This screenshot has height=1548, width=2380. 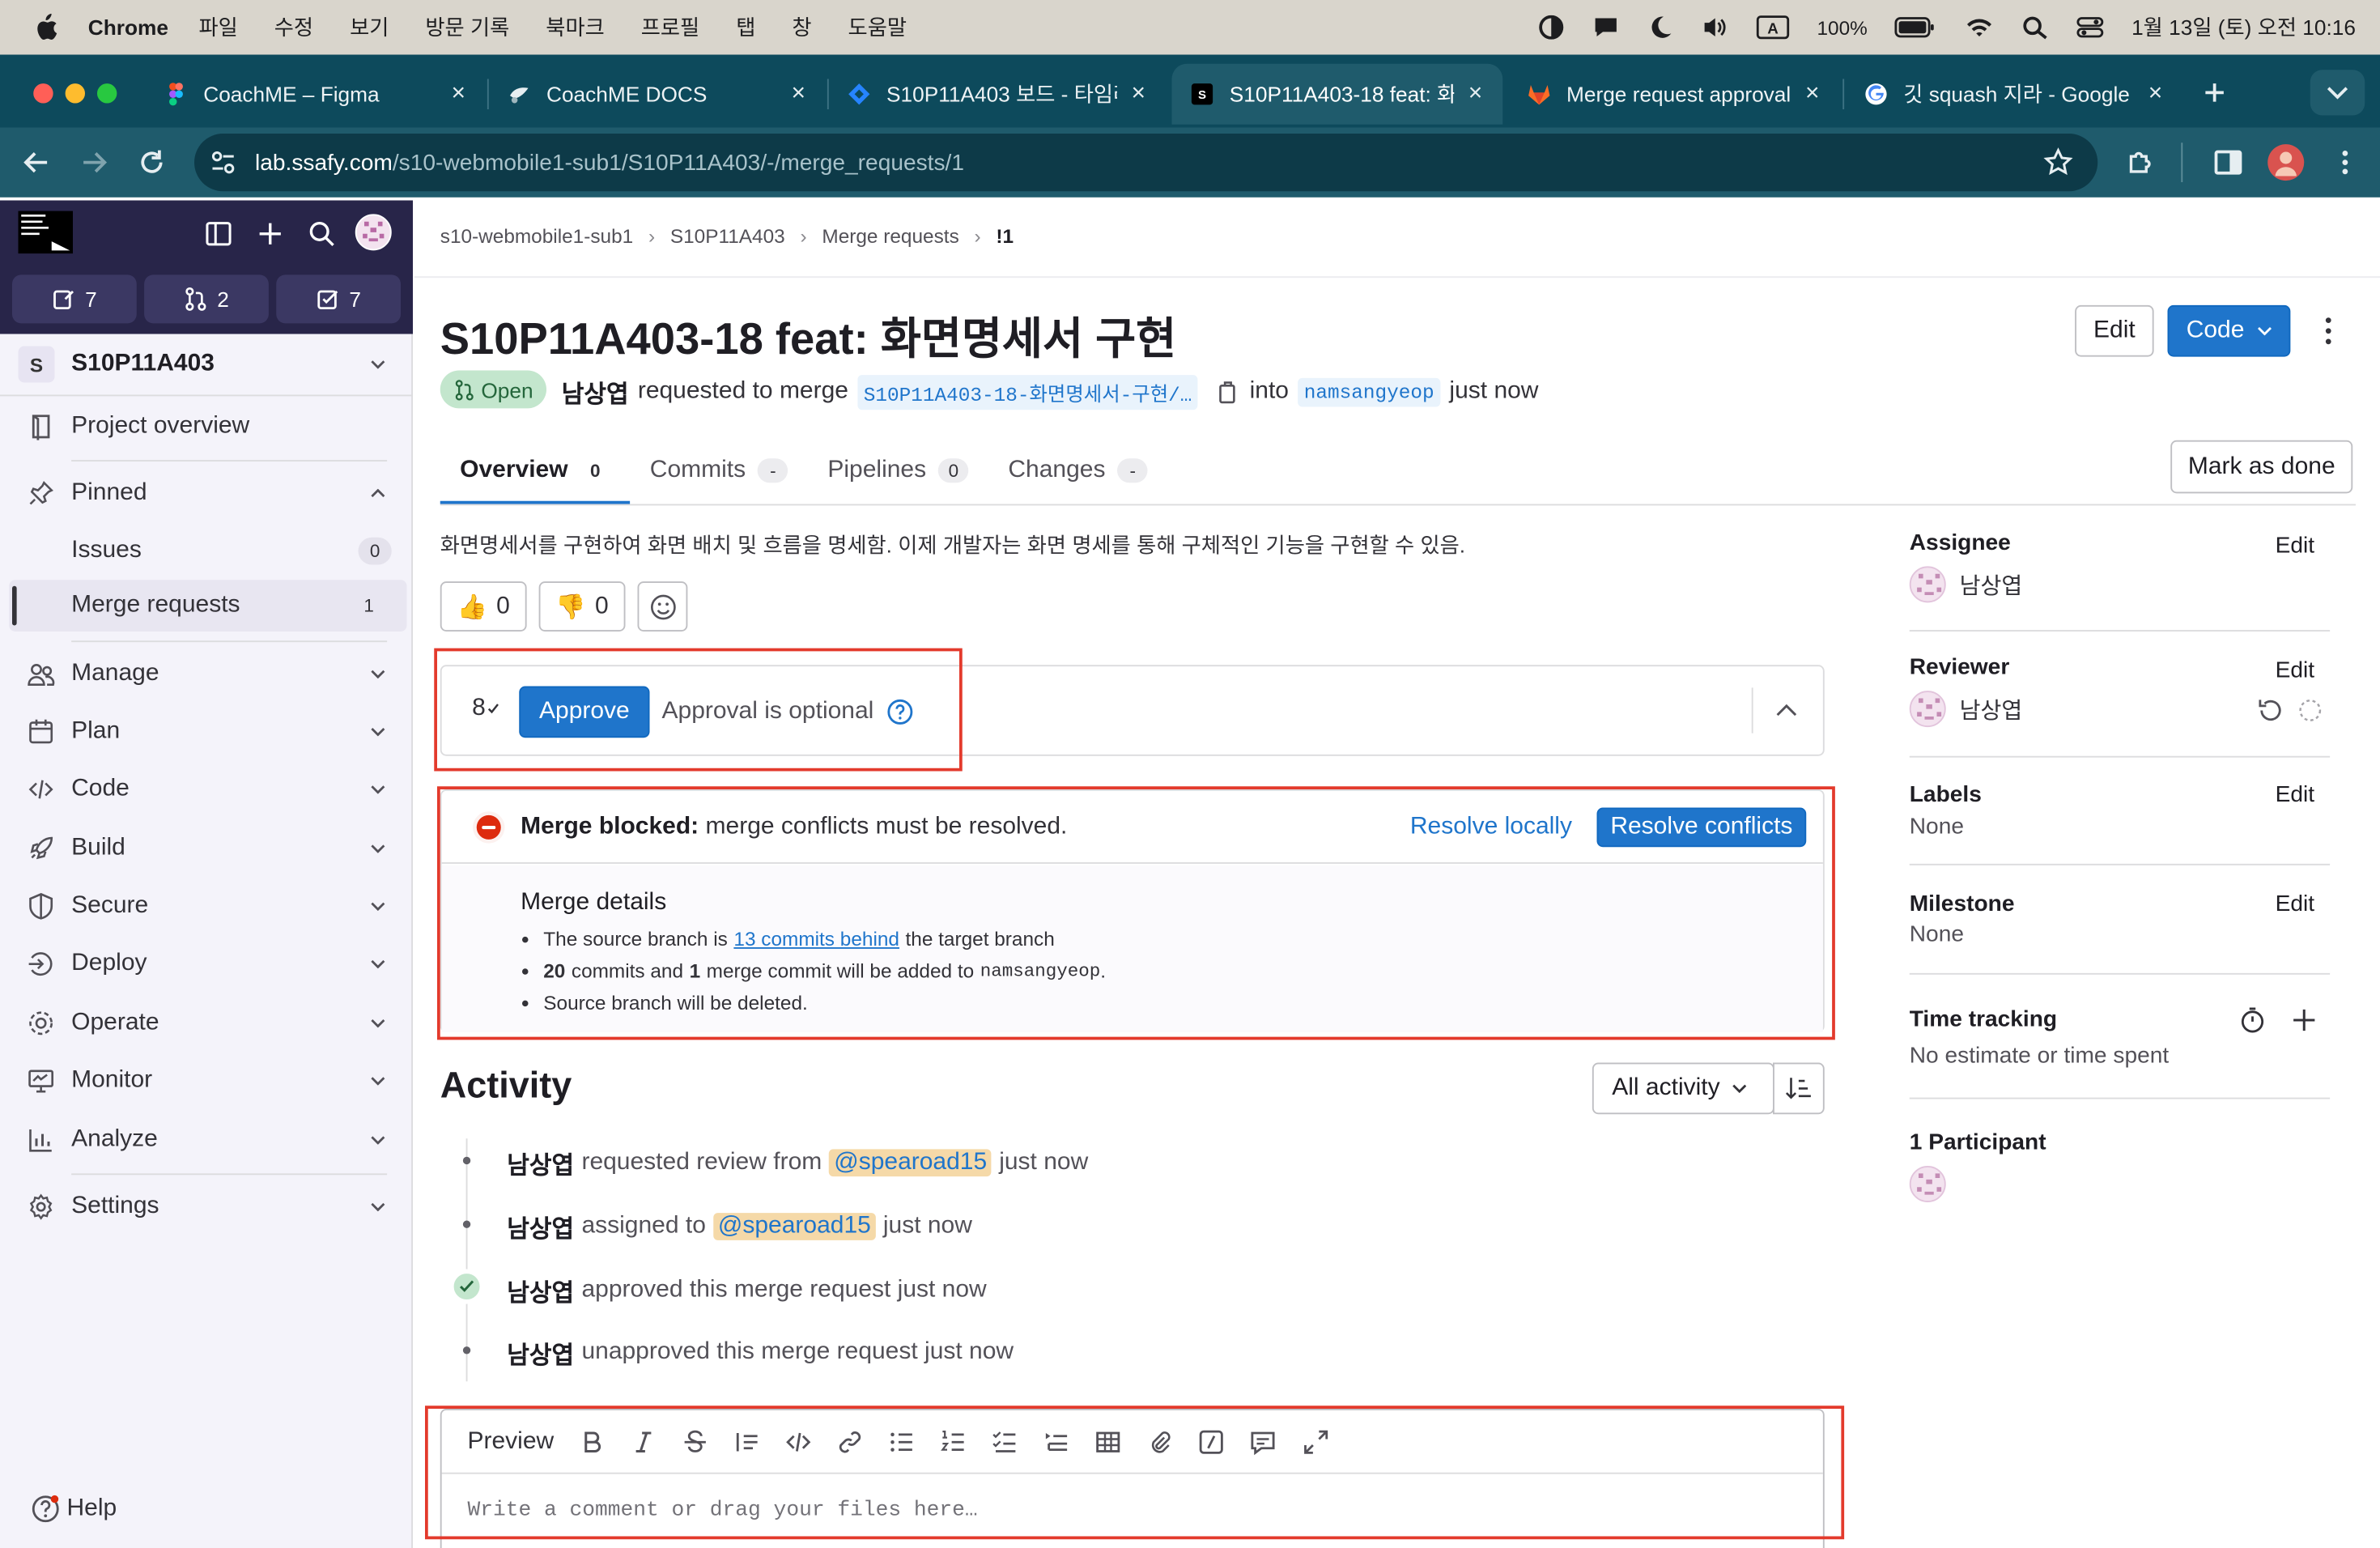 I want to click on menu-file: 파일, so click(x=217, y=27).